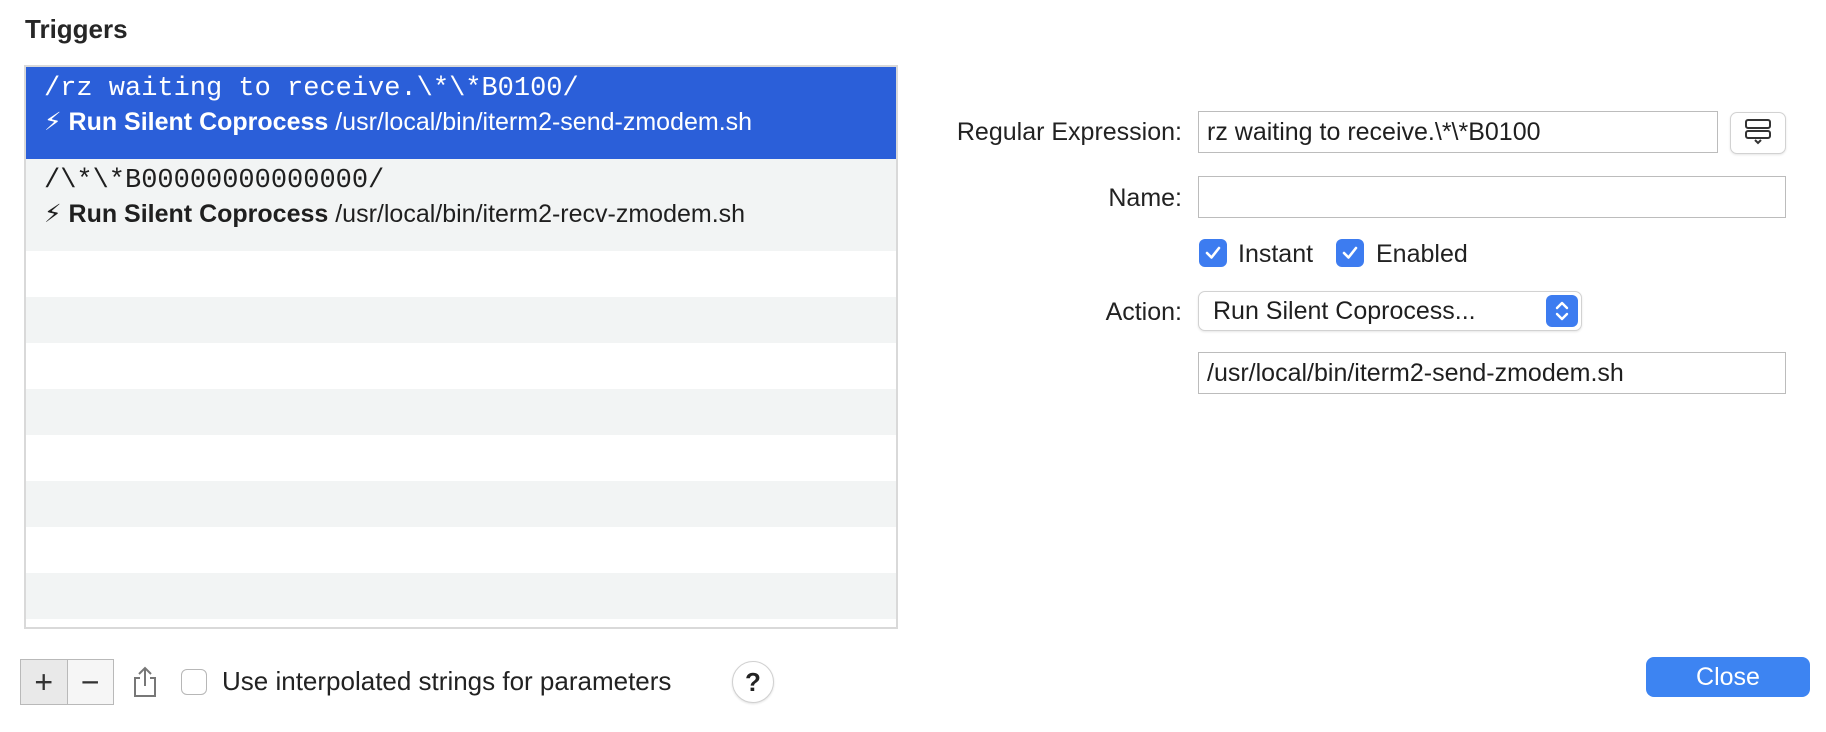 The width and height of the screenshot is (1826, 732). Describe the element at coordinates (1458, 132) in the screenshot. I see `regex-input: rz waiting to receive.\*\*B0100` at that location.